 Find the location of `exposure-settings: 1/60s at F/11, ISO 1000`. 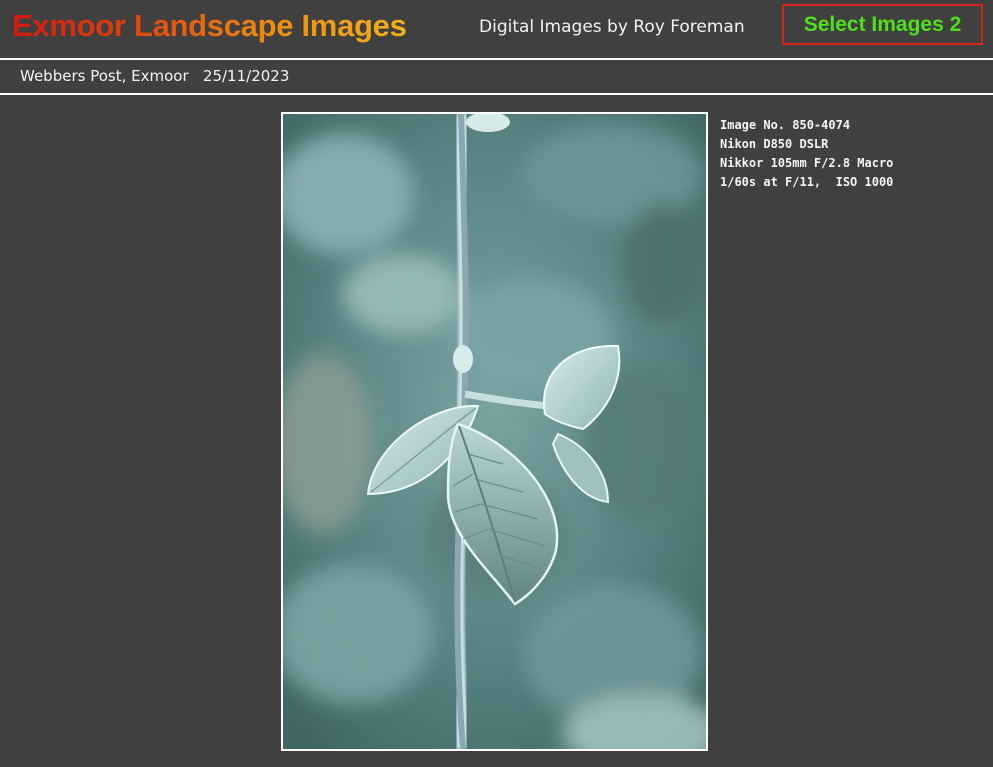

exposure-settings: 1/60s at F/11, ISO 1000 is located at coordinates (807, 182).